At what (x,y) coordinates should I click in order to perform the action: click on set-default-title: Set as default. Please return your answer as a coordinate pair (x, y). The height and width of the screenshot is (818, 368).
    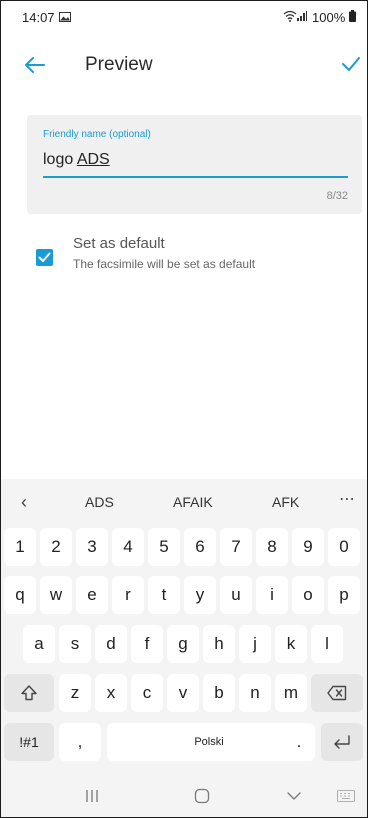
    Looking at the image, I should click on (119, 243).